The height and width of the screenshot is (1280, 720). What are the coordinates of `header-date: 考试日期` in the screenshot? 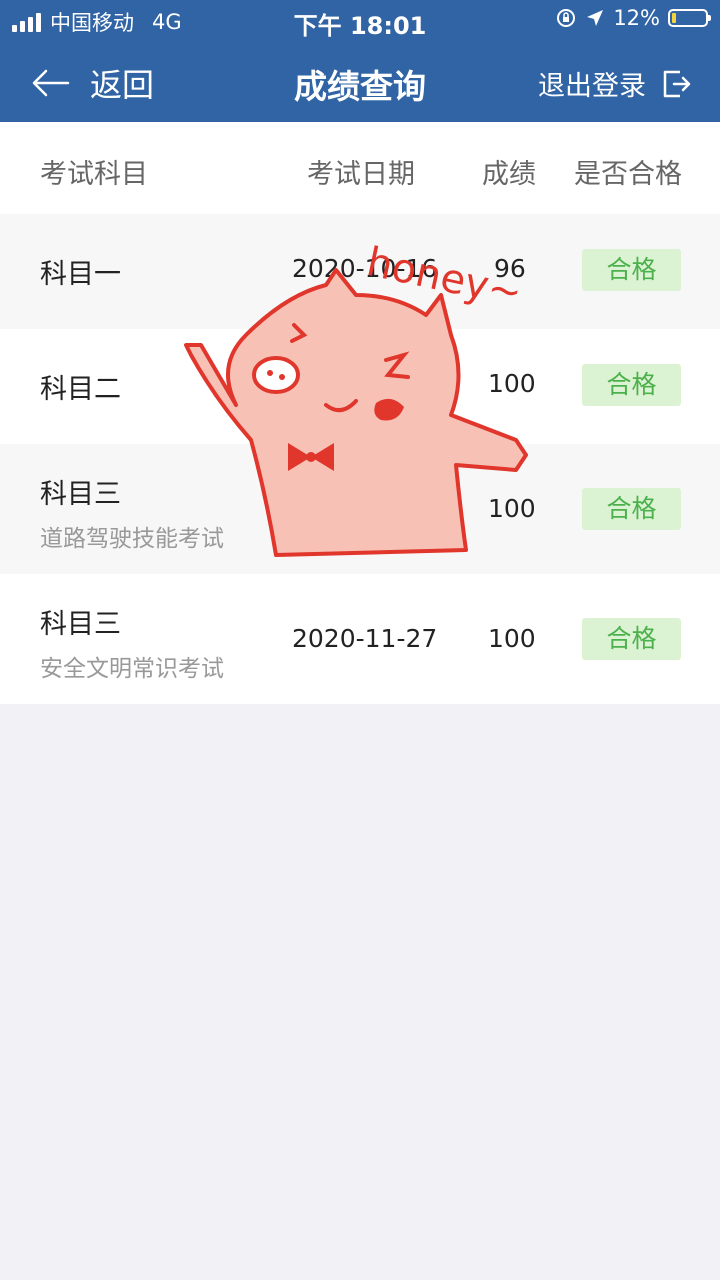 It's located at (361, 174).